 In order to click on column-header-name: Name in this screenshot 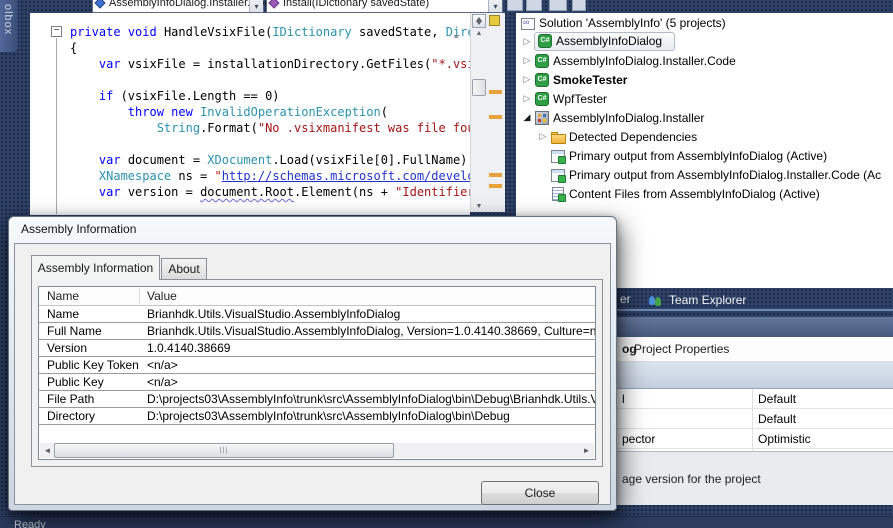, I will do `click(63, 296)`.